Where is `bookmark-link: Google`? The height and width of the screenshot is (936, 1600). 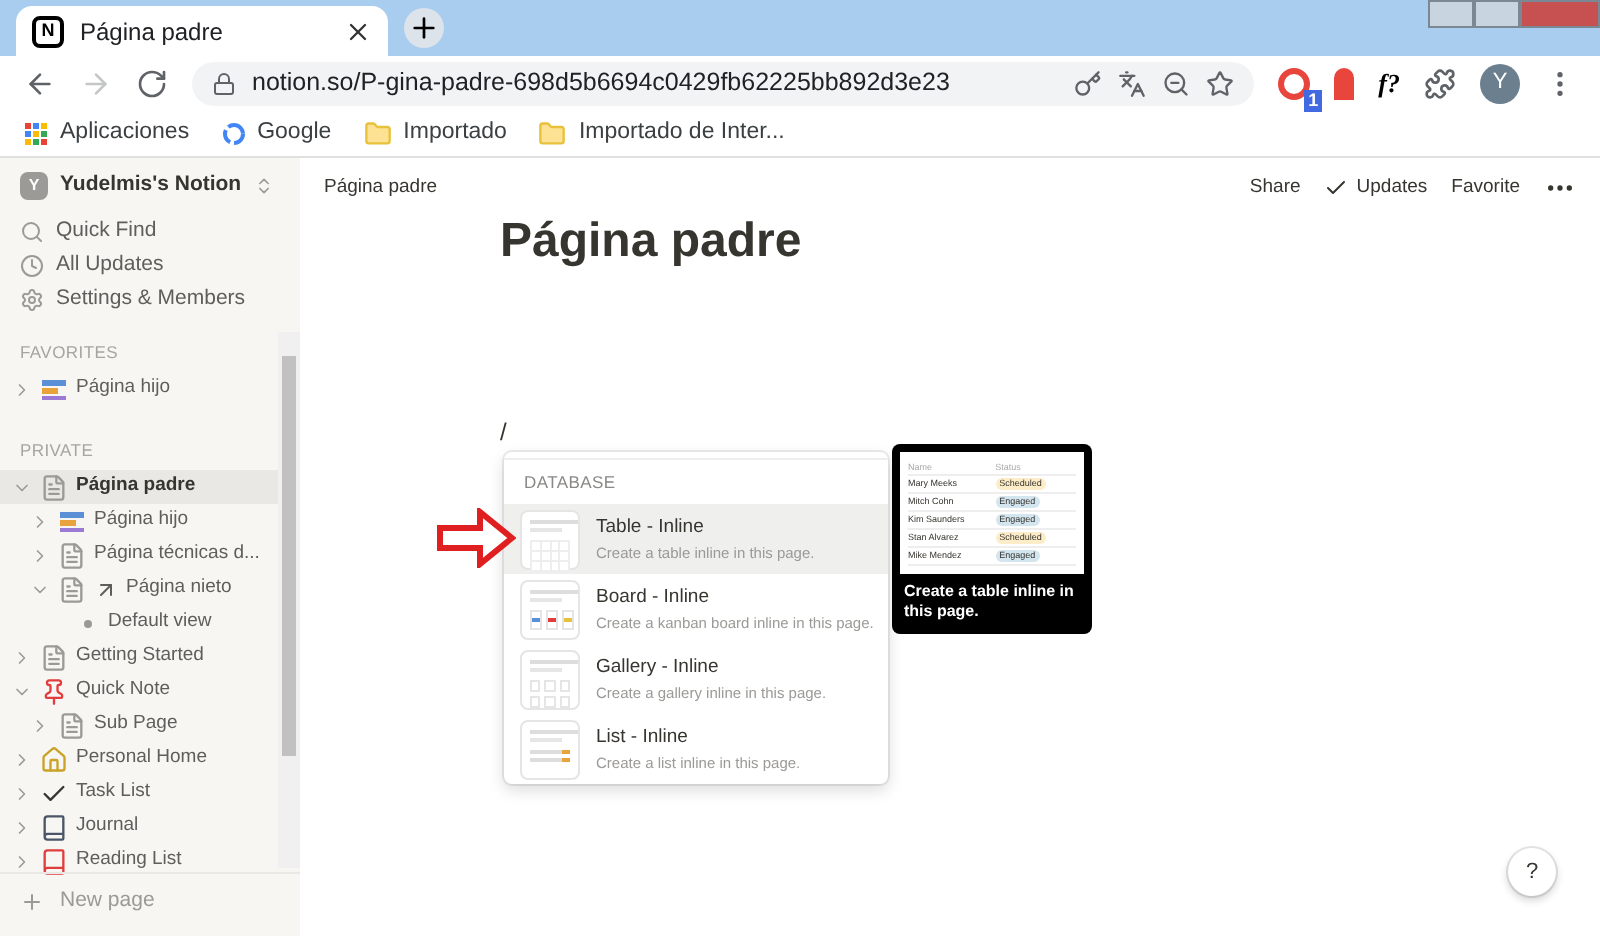 bookmark-link: Google is located at coordinates (276, 133).